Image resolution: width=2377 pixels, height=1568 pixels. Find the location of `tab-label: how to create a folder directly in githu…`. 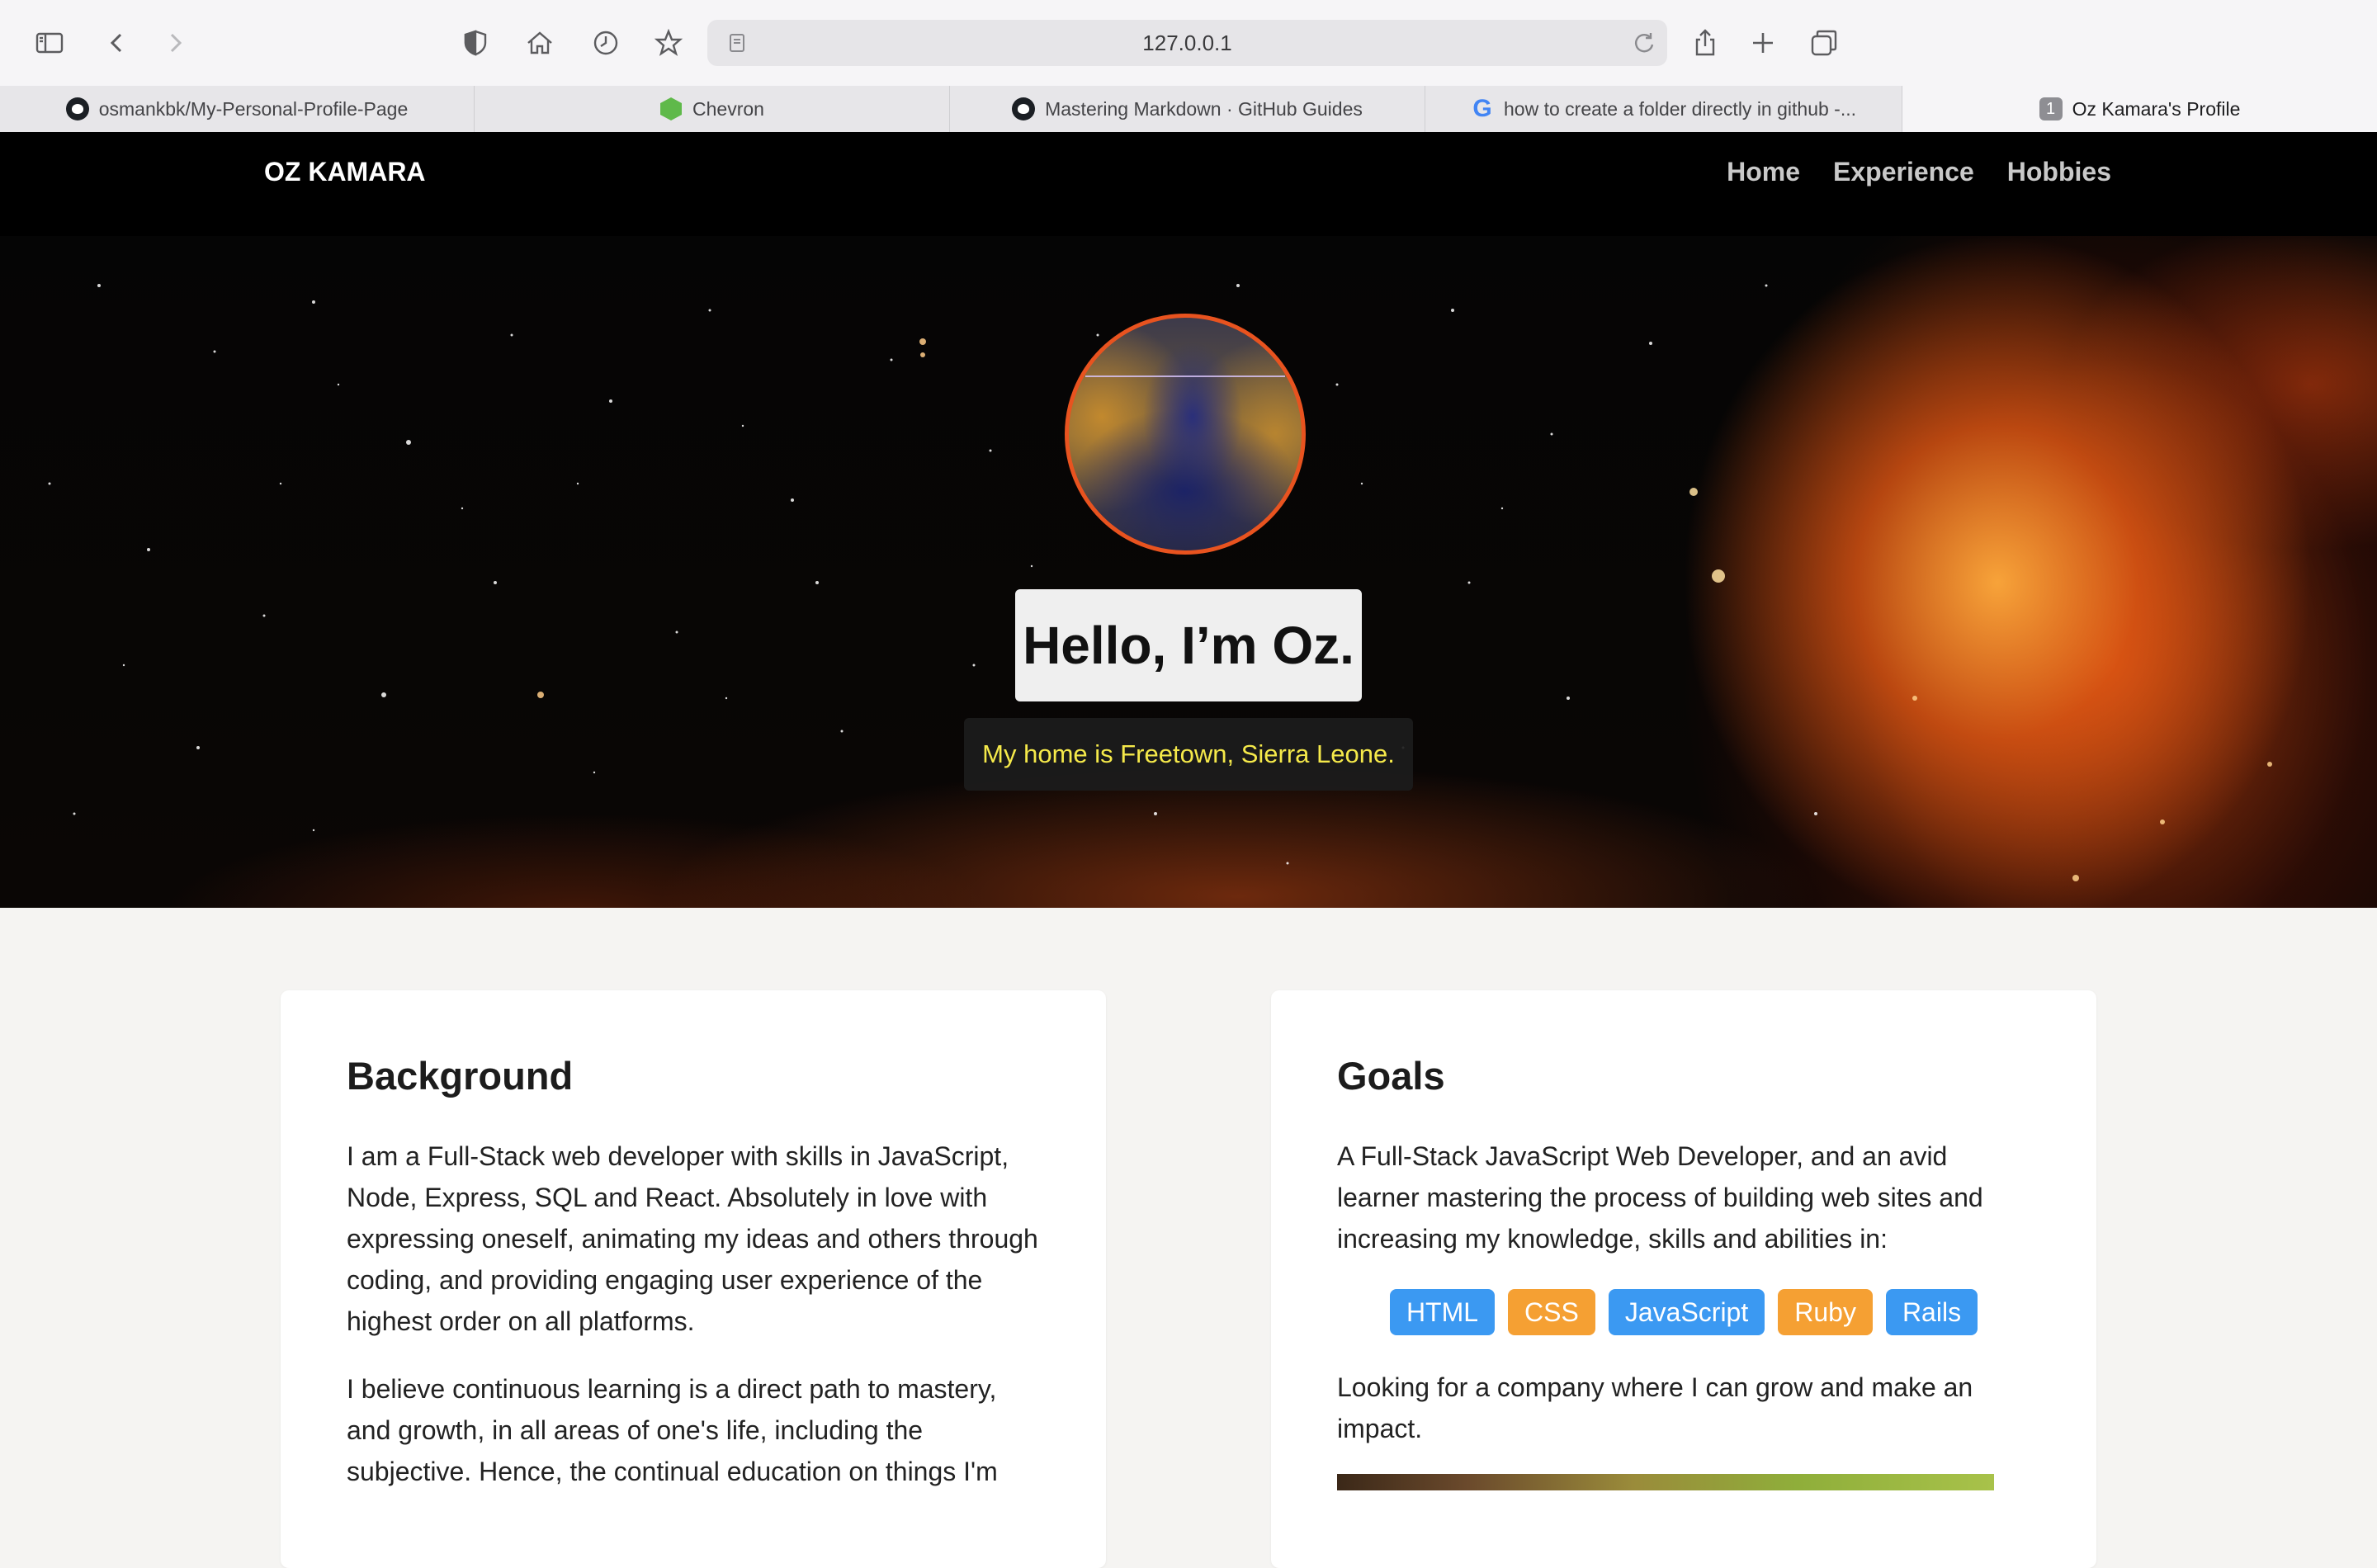

tab-label: how to create a folder directly in githu… is located at coordinates (1680, 108).